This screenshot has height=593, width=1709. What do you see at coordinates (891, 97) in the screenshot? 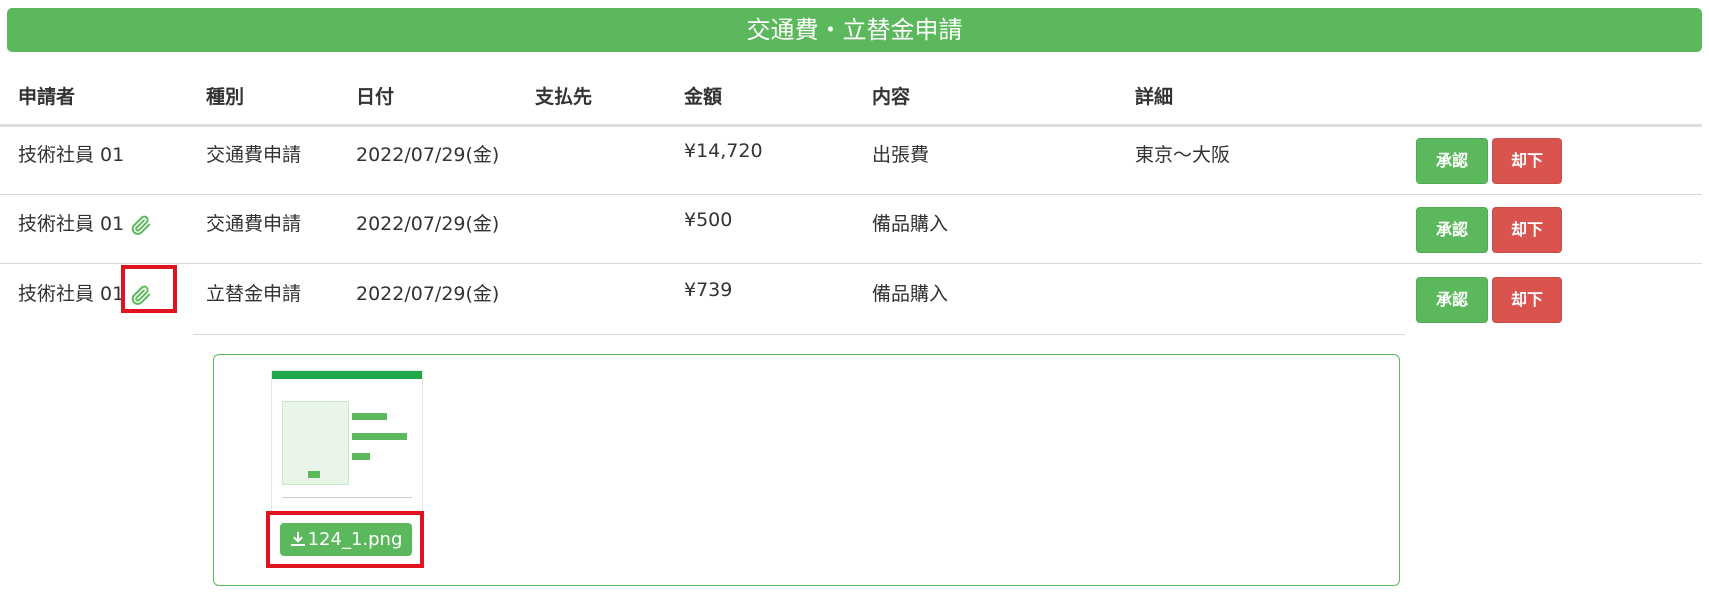
I see `column-header-content: 内容` at bounding box center [891, 97].